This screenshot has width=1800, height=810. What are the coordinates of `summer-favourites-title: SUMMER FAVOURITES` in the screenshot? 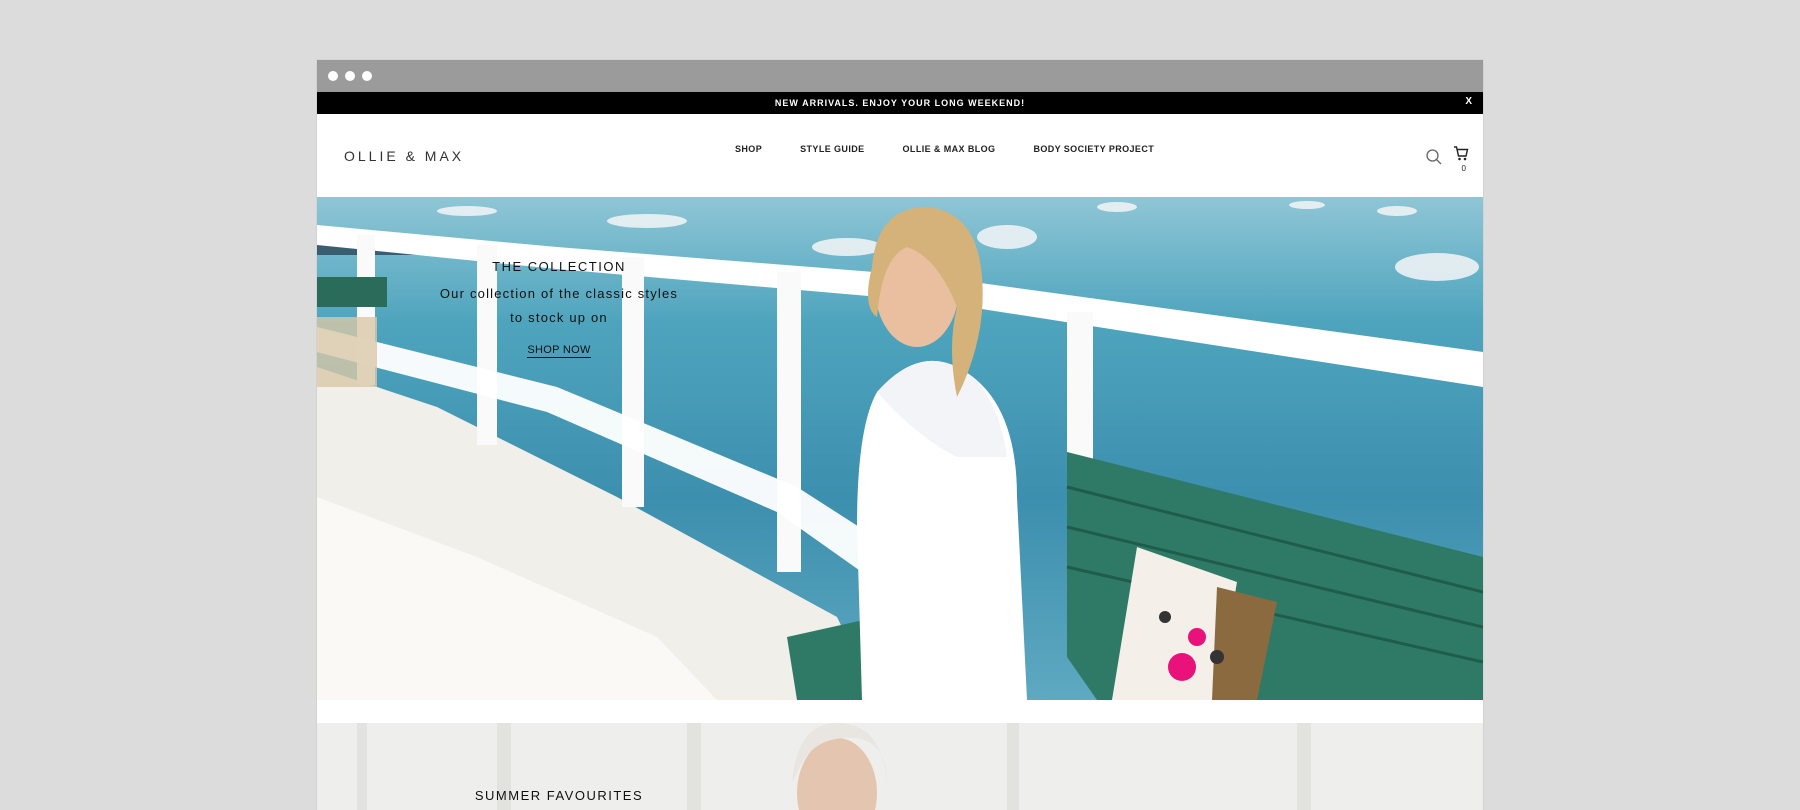 It's located at (559, 795).